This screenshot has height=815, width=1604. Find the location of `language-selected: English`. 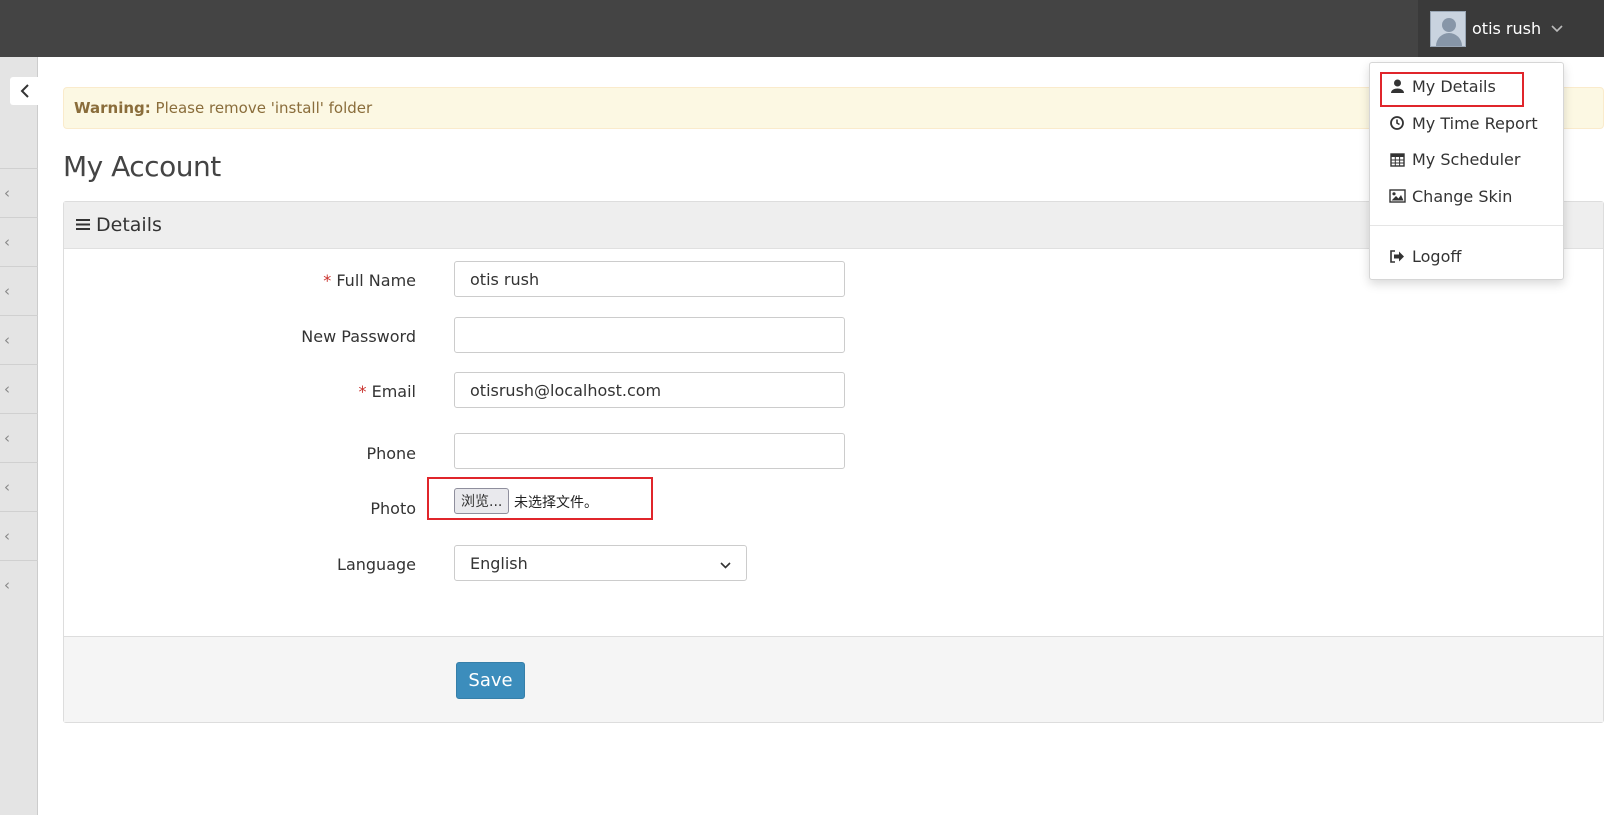

language-selected: English is located at coordinates (499, 563).